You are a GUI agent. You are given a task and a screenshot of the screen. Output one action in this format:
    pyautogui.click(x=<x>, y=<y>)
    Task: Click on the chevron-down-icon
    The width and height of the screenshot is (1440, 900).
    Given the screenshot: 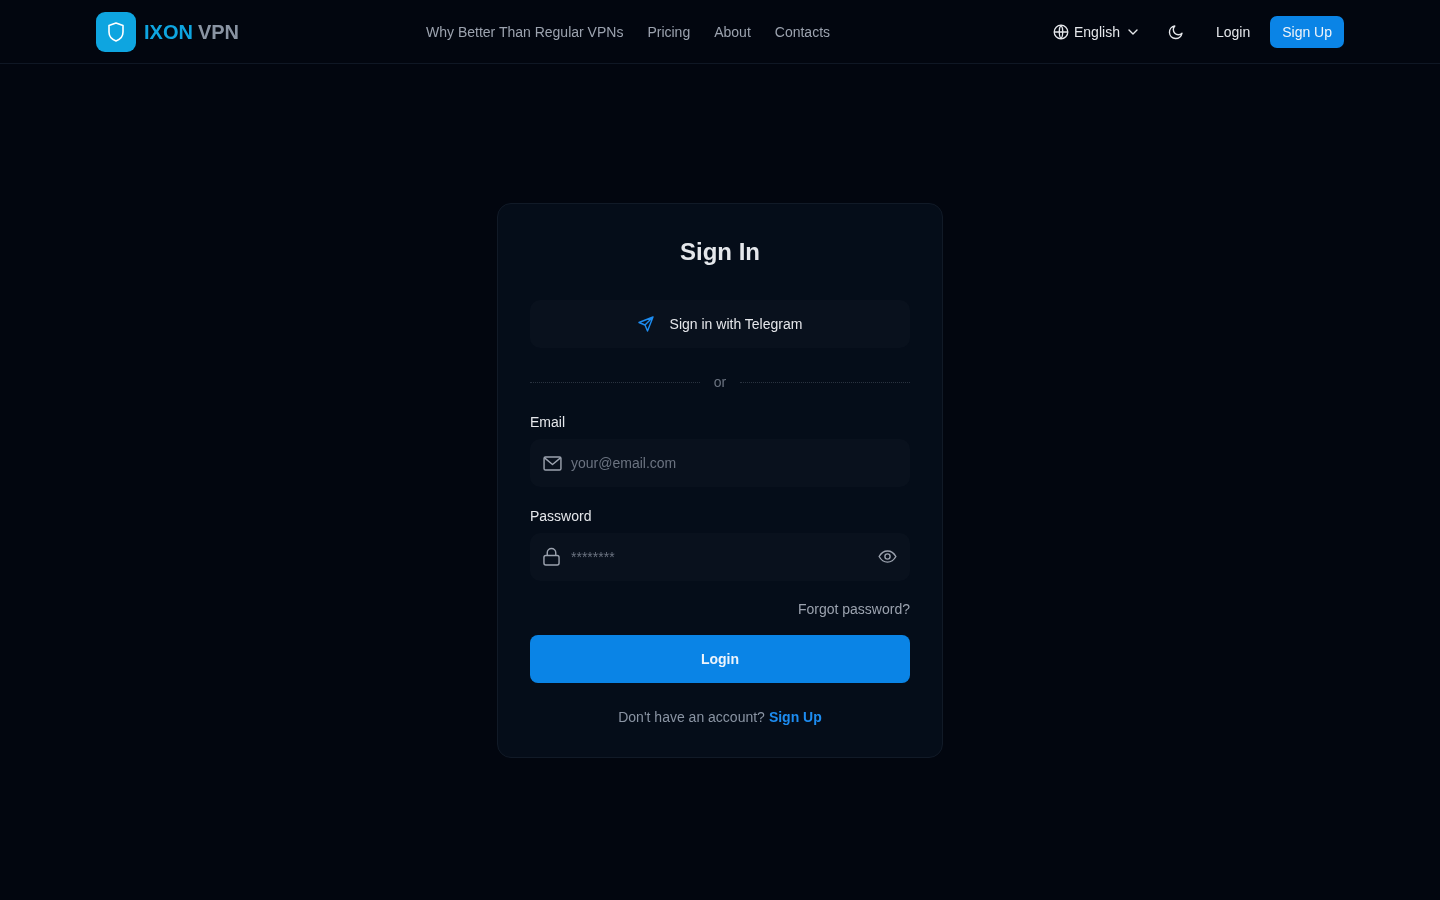 What is the action you would take?
    pyautogui.click(x=1132, y=32)
    